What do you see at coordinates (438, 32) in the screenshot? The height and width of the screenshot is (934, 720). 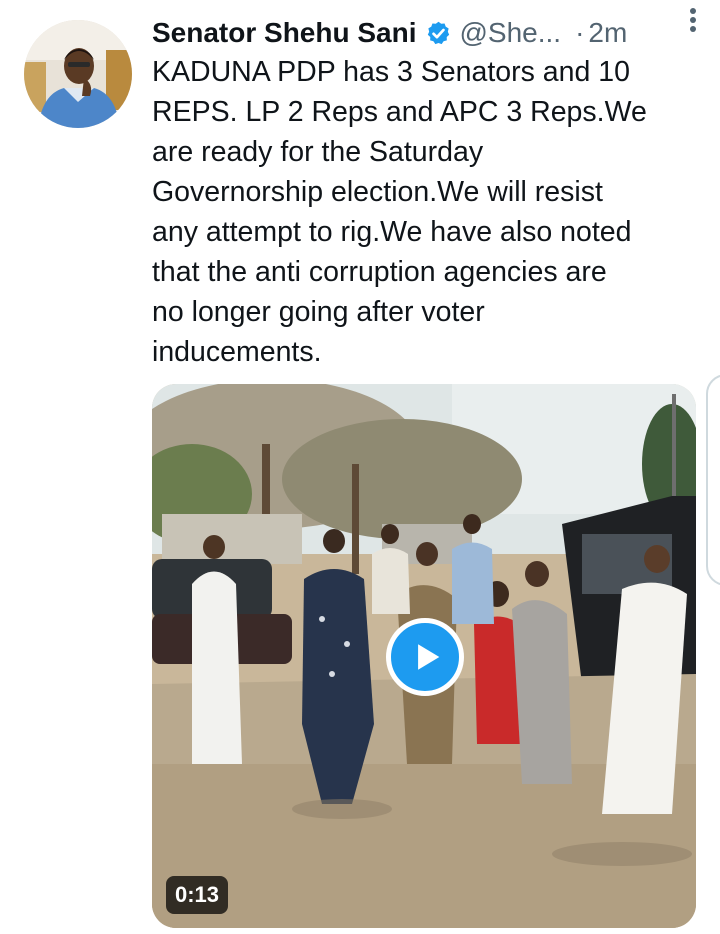 I see `verified-badge-icon` at bounding box center [438, 32].